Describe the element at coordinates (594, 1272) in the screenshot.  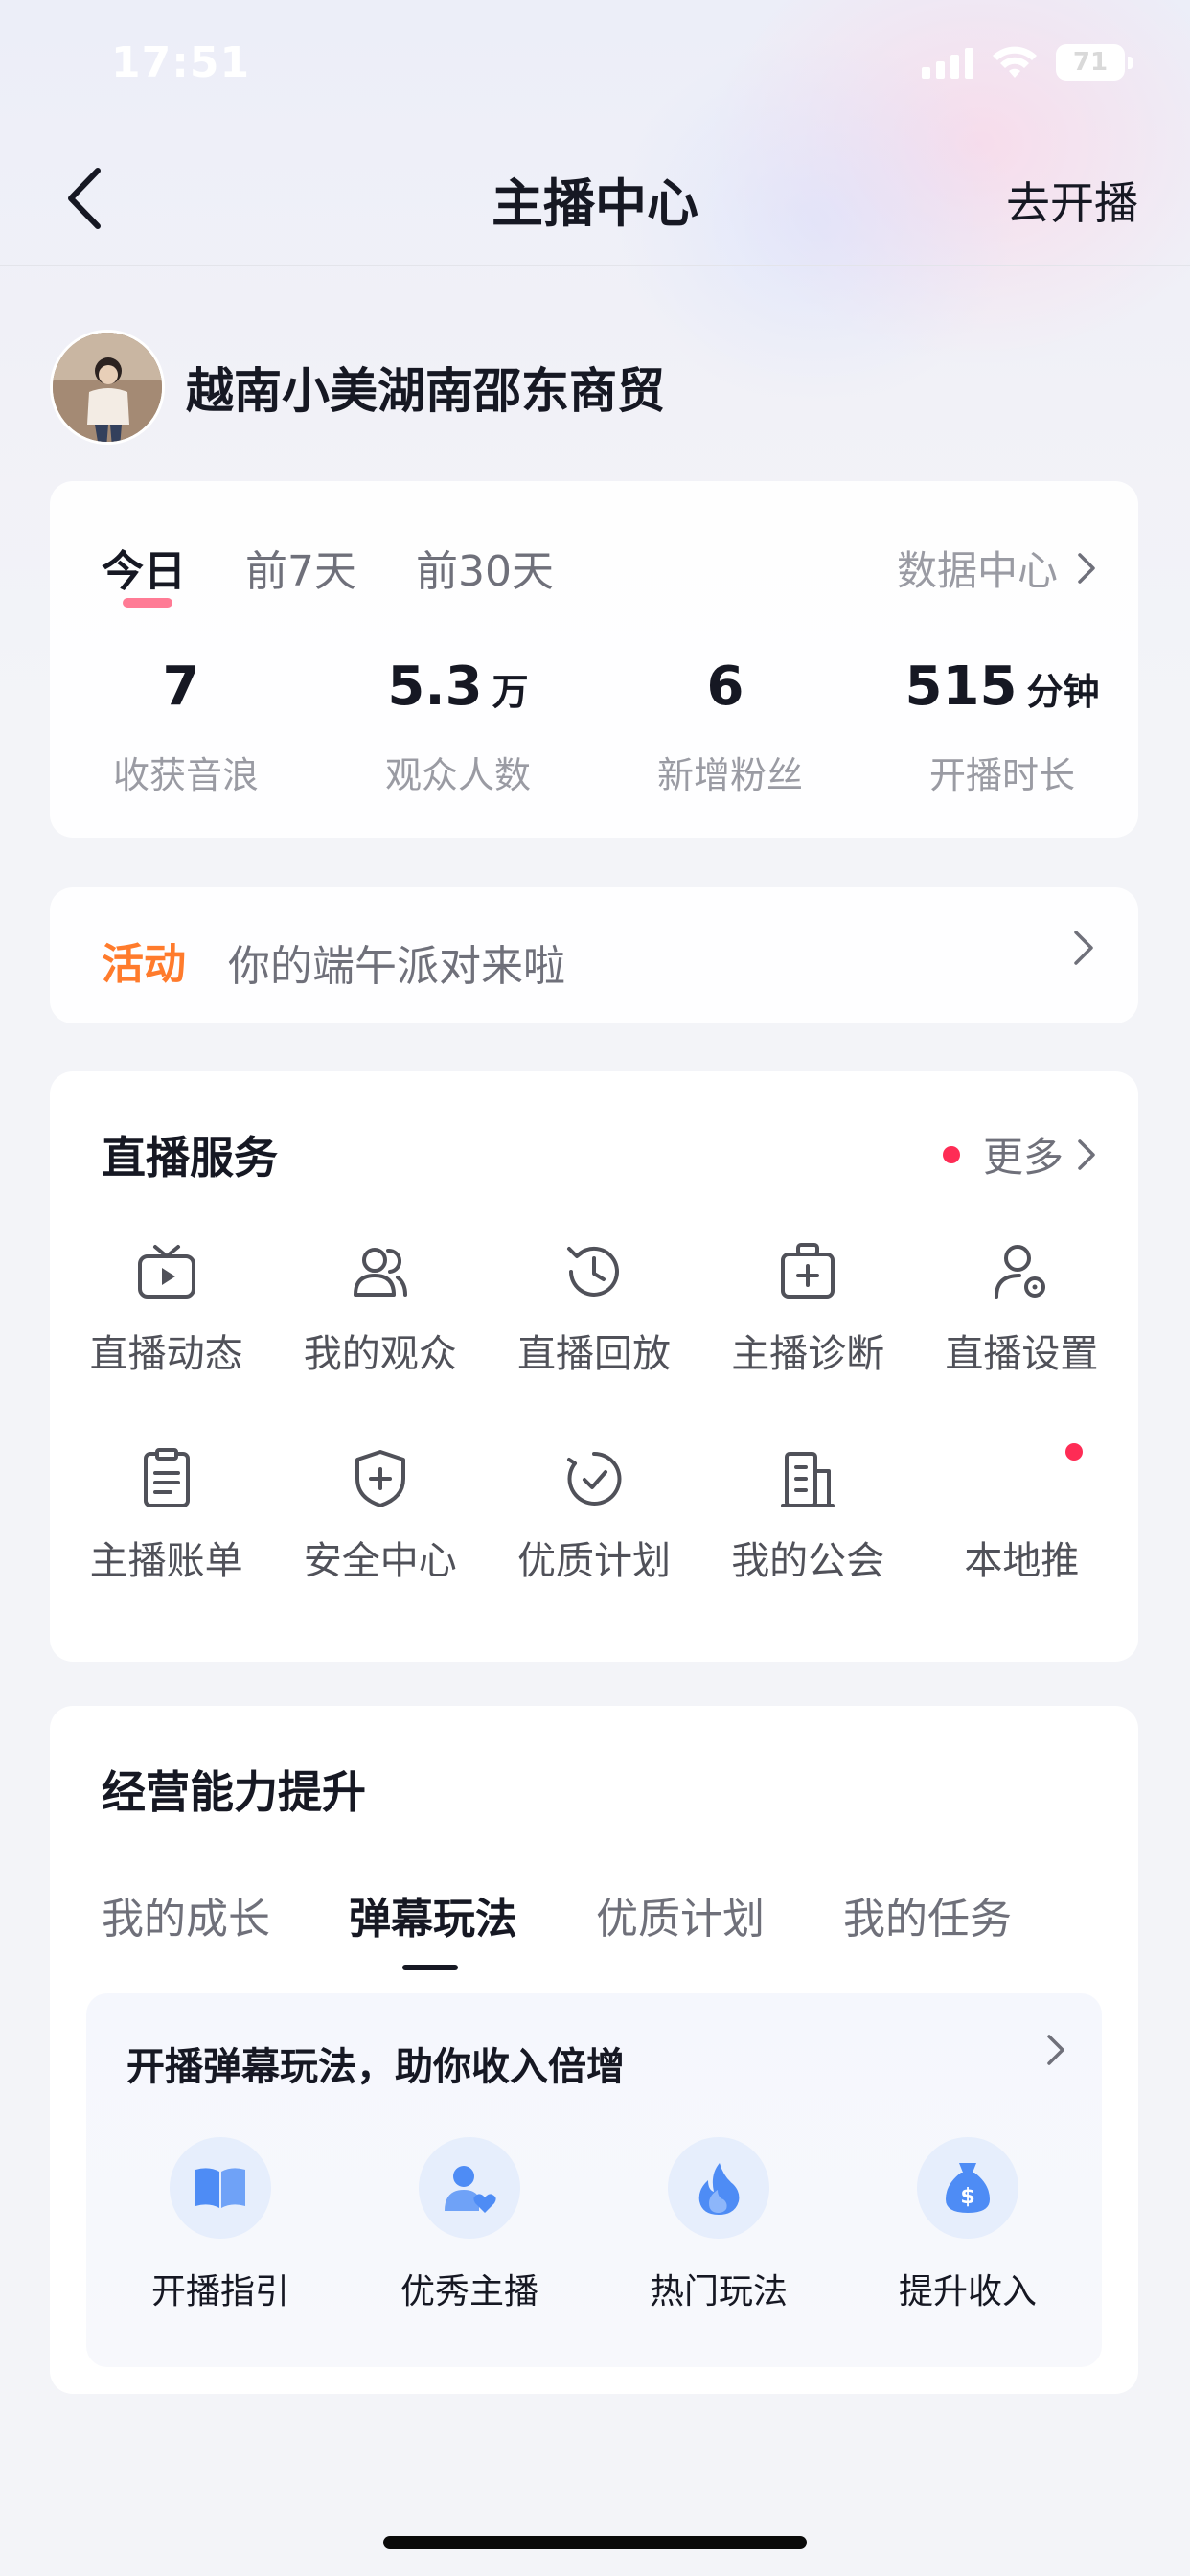
I see `history-icon` at that location.